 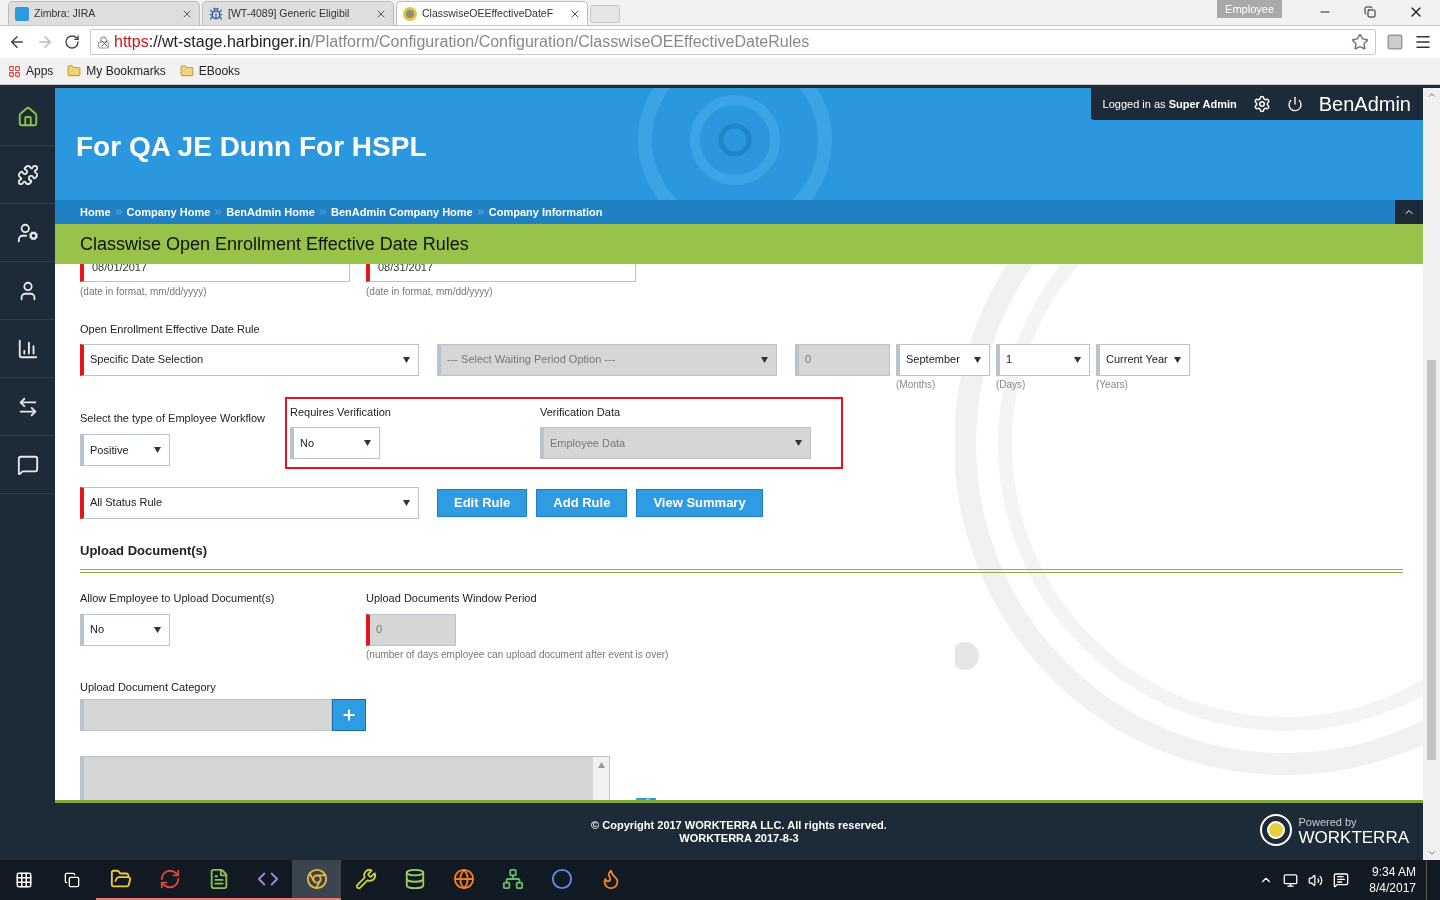 I want to click on breadcrumb-link: Company Home, so click(x=168, y=212).